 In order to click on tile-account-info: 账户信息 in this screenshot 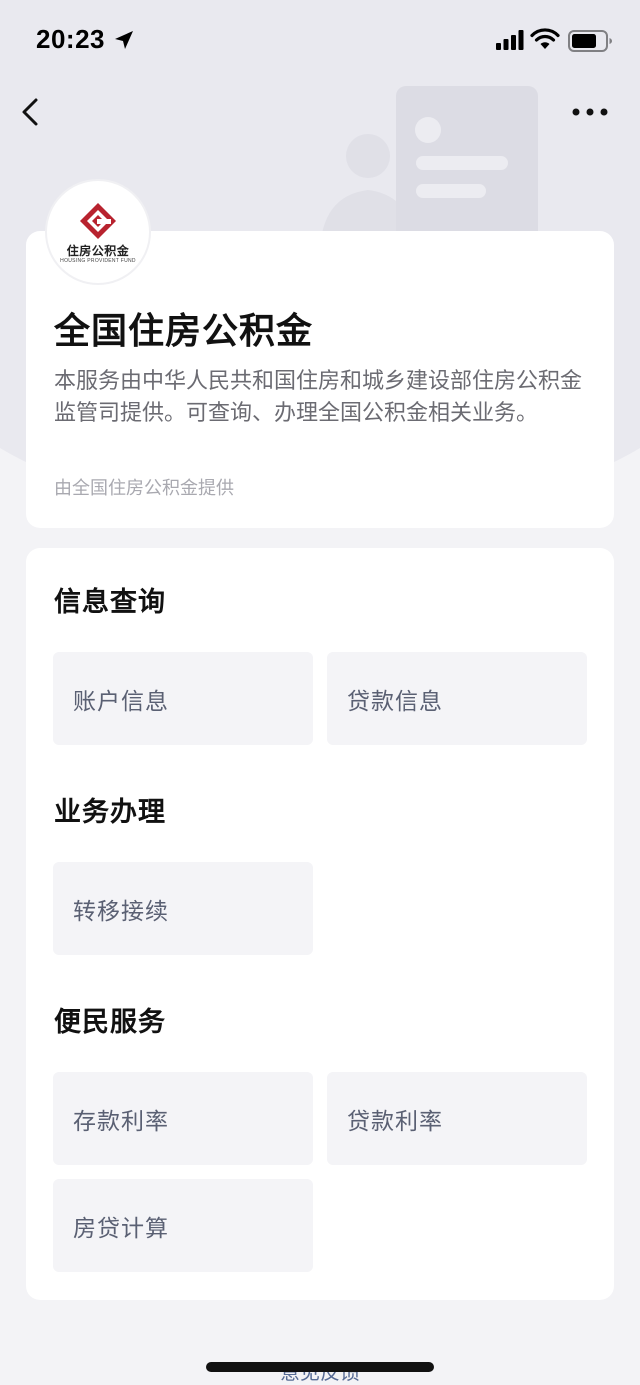, I will do `click(183, 698)`.